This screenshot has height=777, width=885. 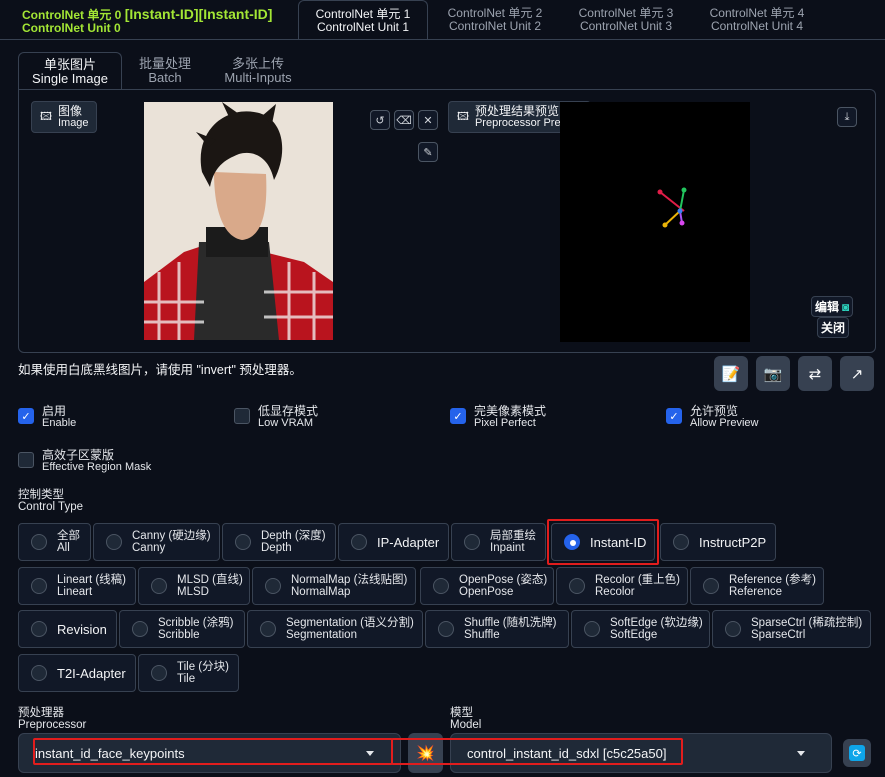 I want to click on option-en: SparseCtrl, so click(x=778, y=635).